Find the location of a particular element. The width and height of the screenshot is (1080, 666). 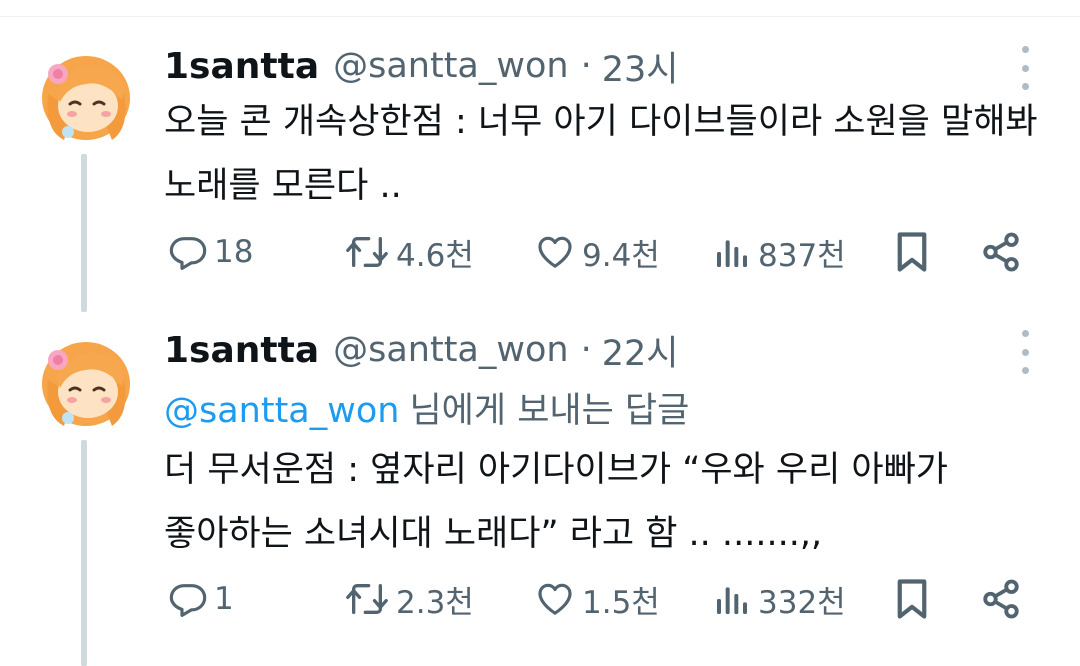

like-count: 9.4천 is located at coordinates (621, 255).